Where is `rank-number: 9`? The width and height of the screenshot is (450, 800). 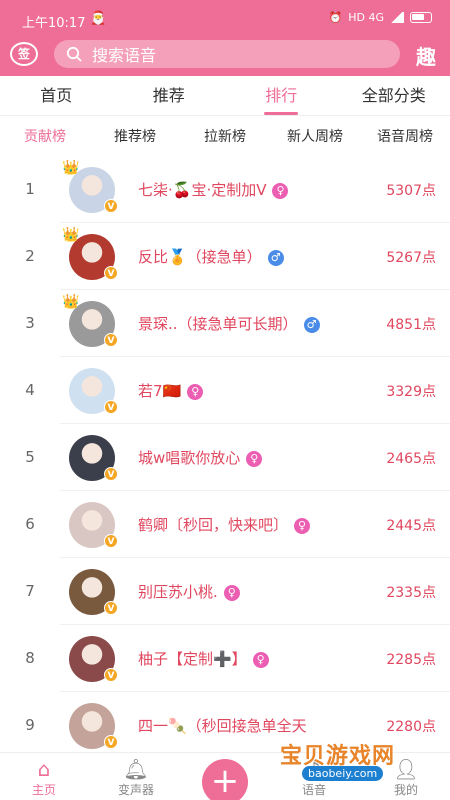 rank-number: 9 is located at coordinates (30, 725).